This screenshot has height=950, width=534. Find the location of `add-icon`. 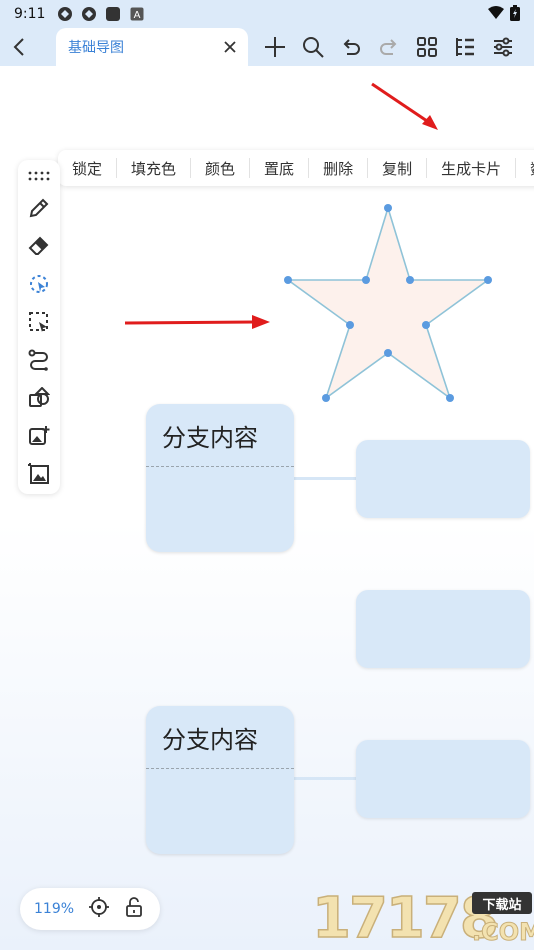

add-icon is located at coordinates (275, 47).